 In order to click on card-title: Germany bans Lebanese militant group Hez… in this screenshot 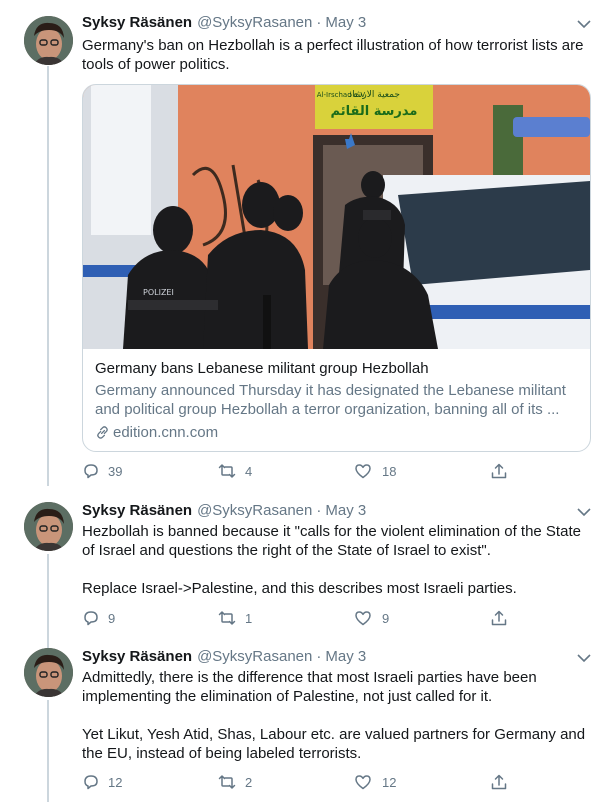, I will do `click(262, 368)`.